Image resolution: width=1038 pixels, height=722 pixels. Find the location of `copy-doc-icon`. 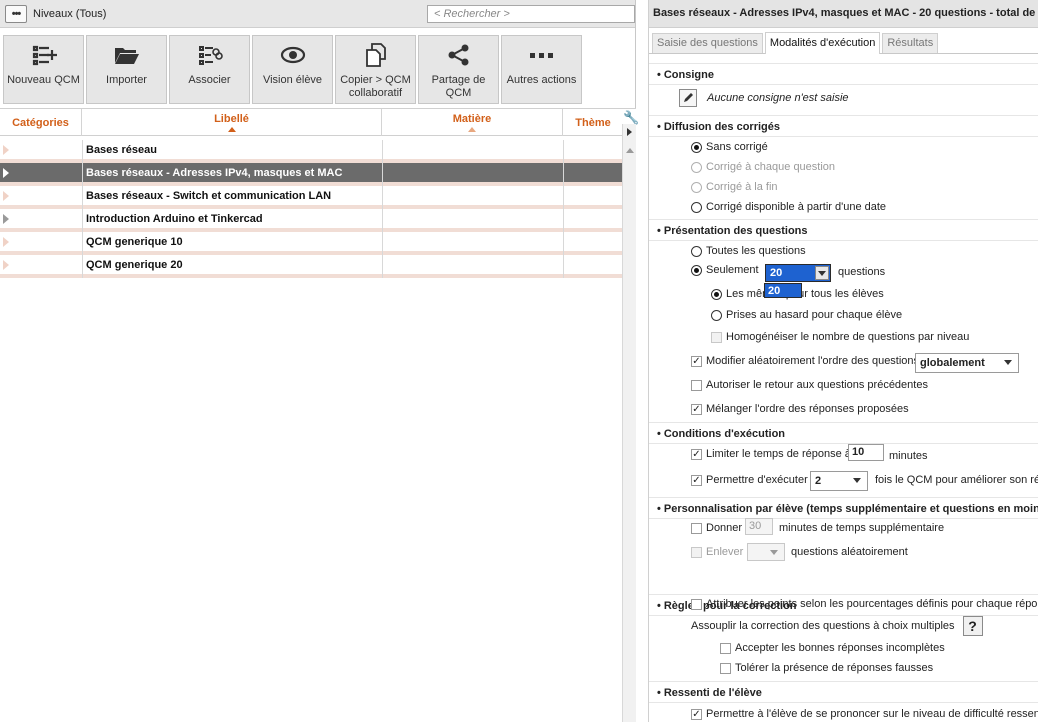

copy-doc-icon is located at coordinates (376, 55).